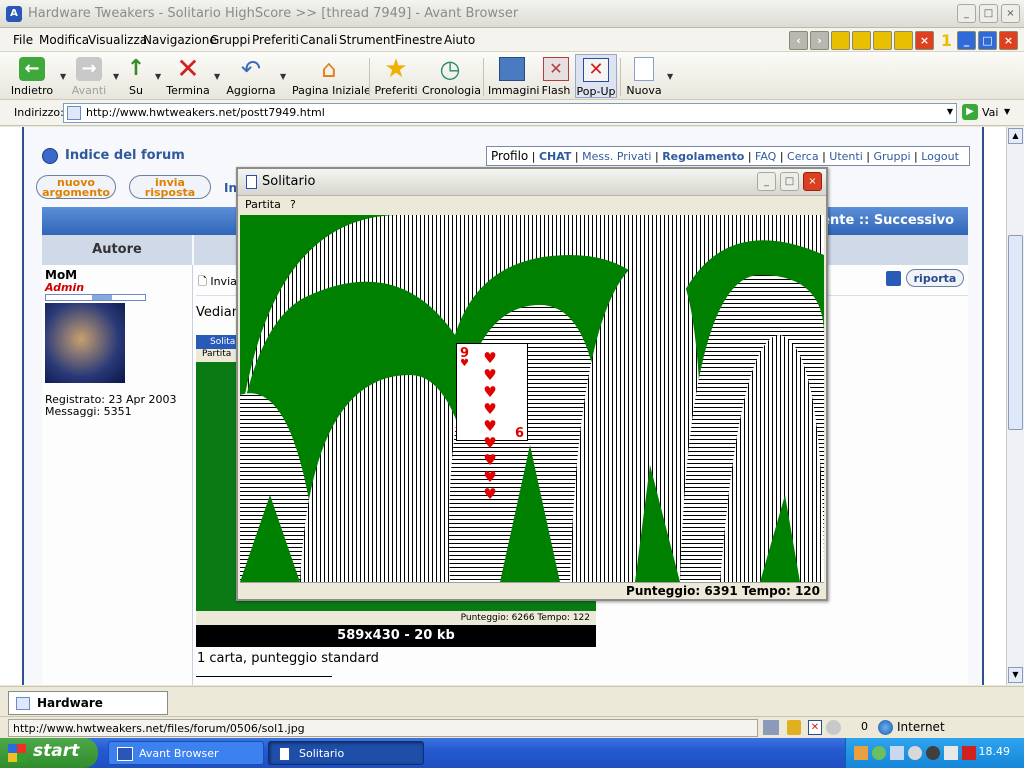 The image size is (1024, 768). What do you see at coordinates (76, 187) in the screenshot?
I see `new-topic-button: nuovo argomento` at bounding box center [76, 187].